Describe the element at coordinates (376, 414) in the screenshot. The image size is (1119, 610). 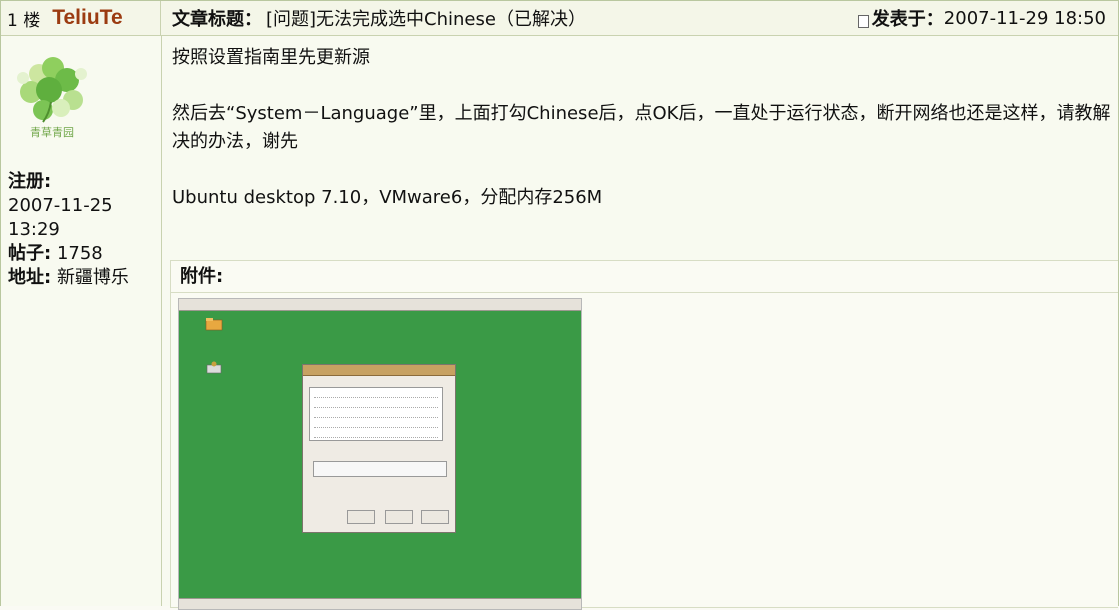
I see `dialog-language-list` at that location.